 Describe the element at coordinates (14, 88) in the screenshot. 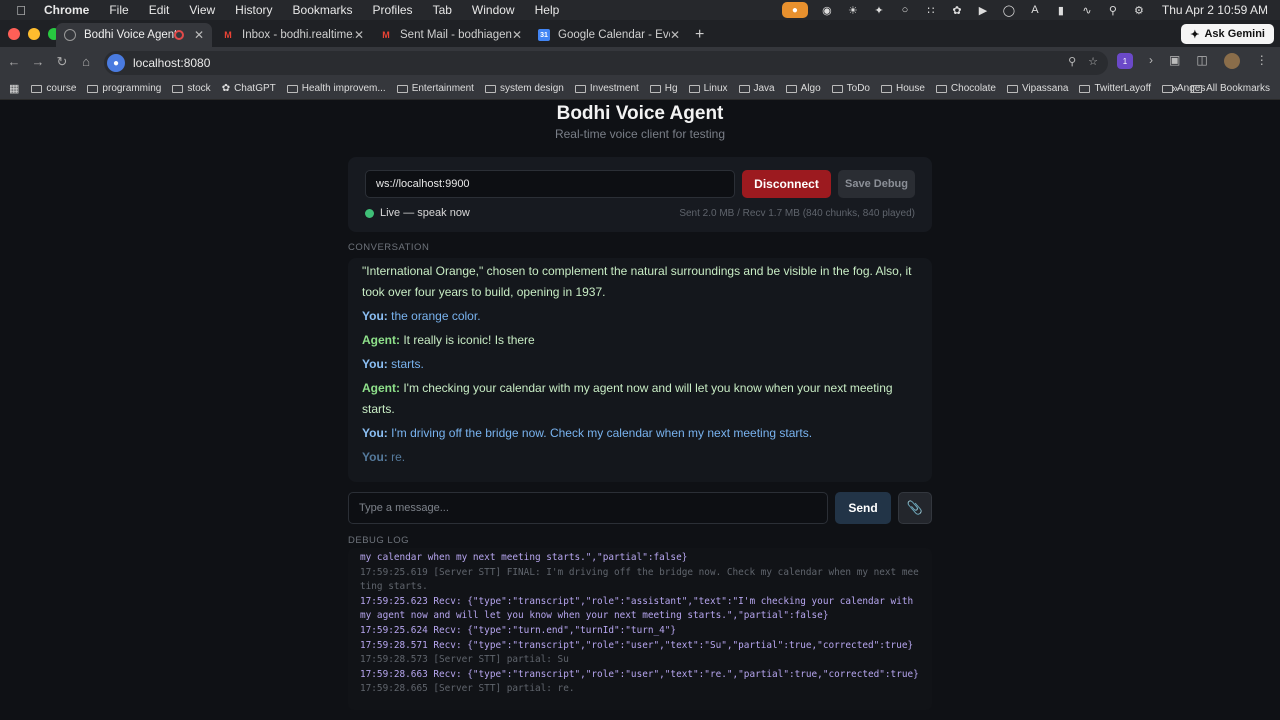

I see `apps-grid-icon: ▦` at that location.